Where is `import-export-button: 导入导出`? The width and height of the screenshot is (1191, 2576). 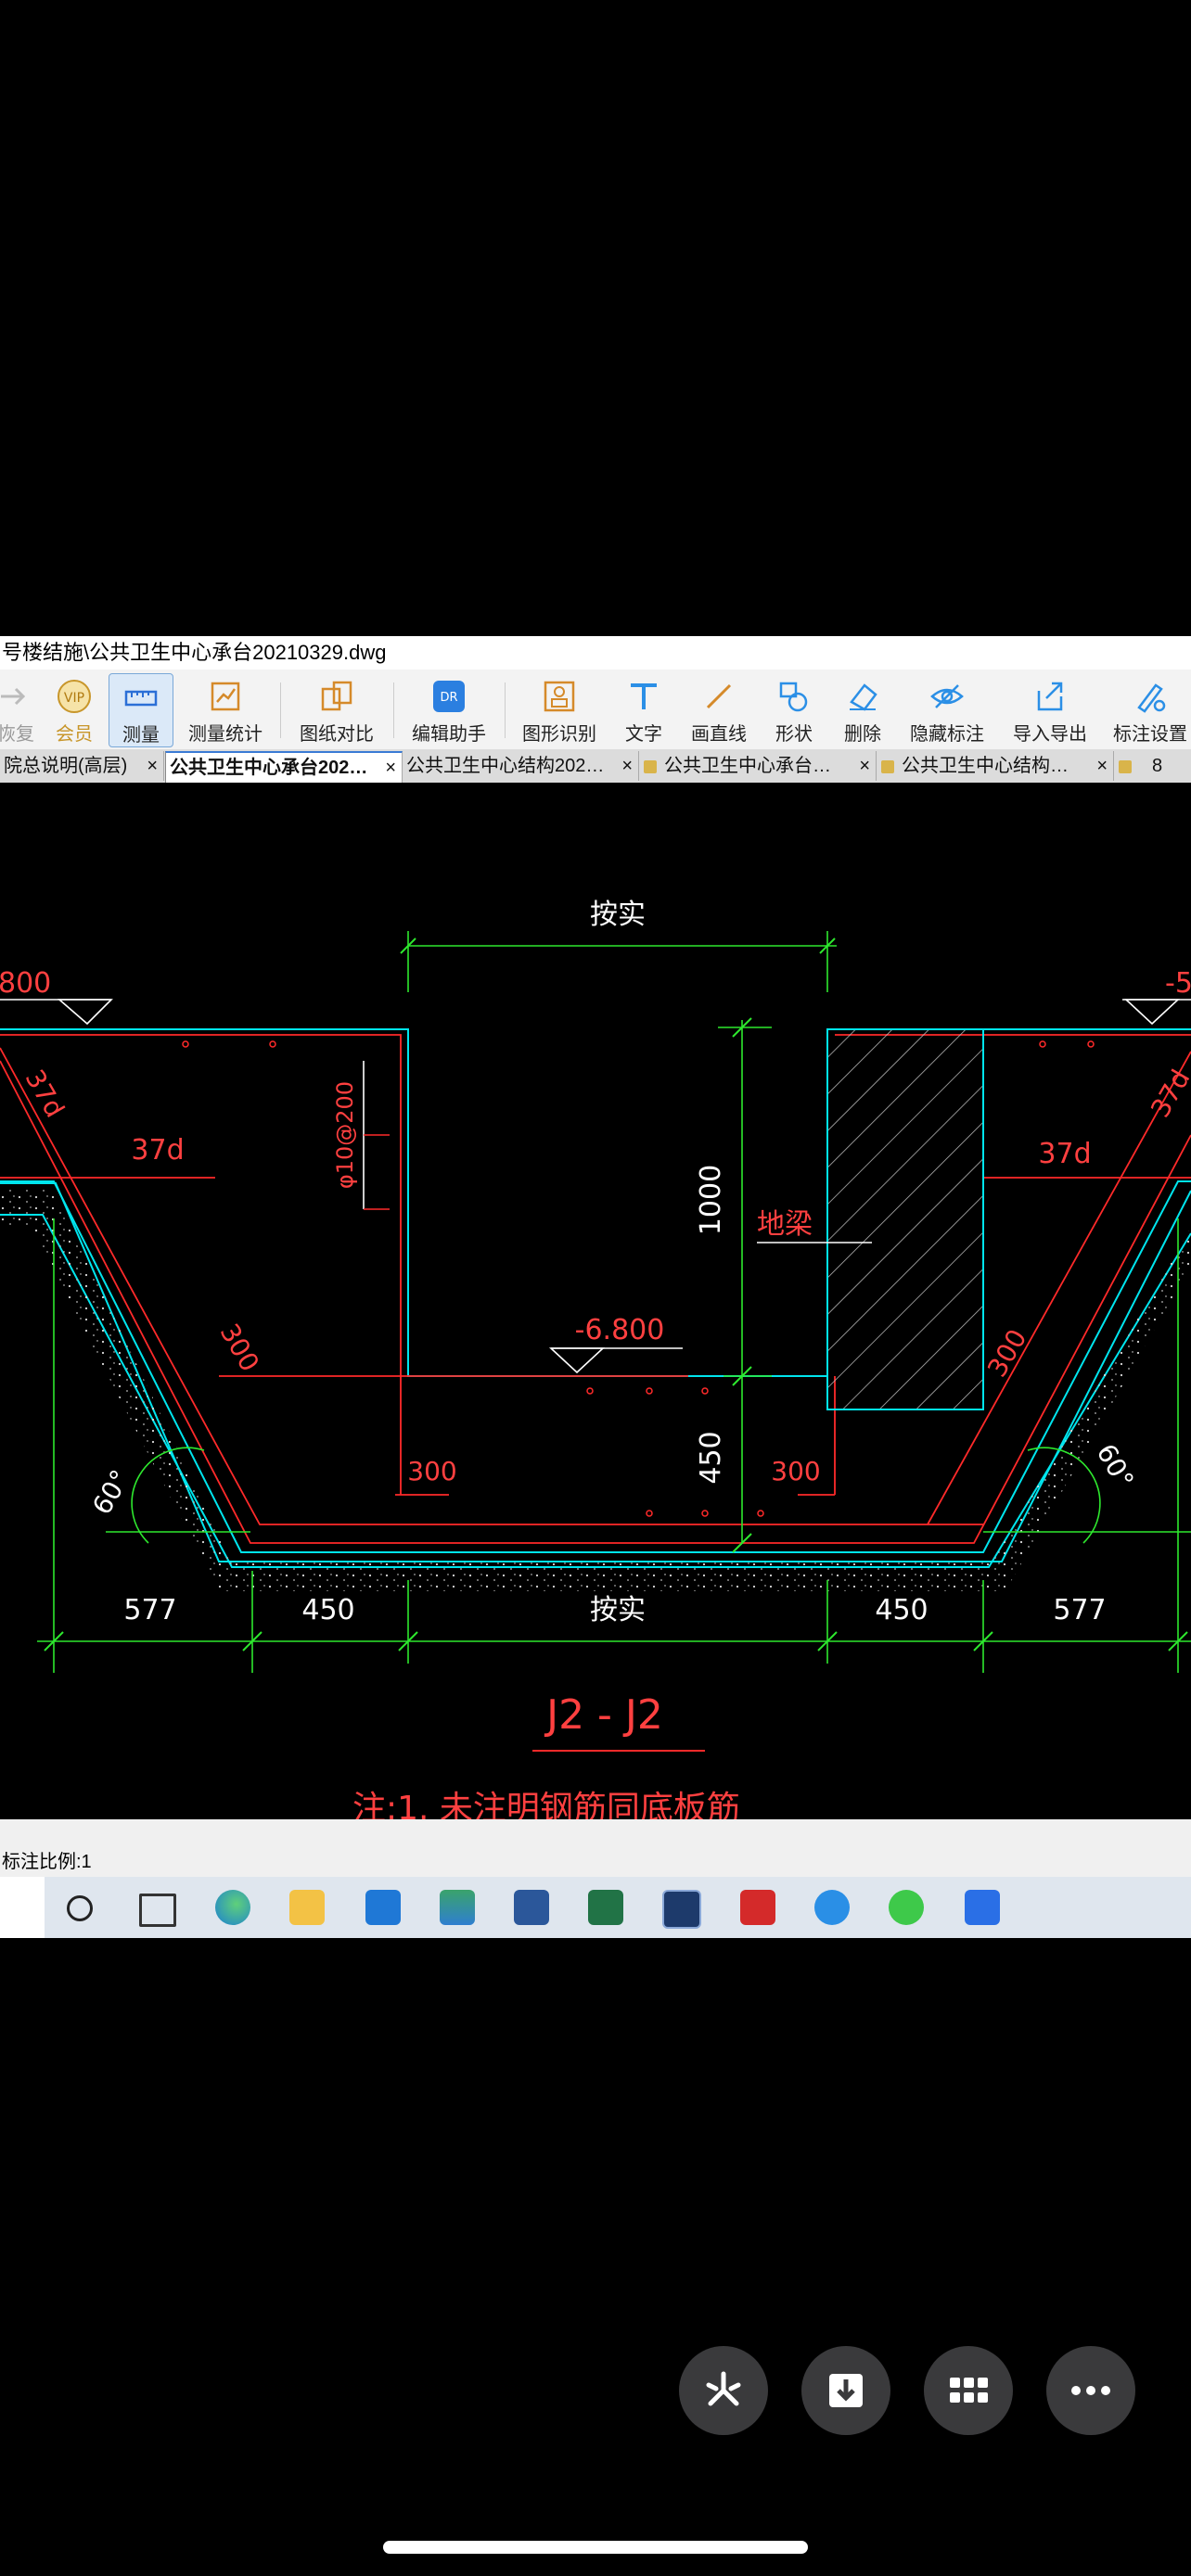
import-export-button: 导入导出 is located at coordinates (1050, 709).